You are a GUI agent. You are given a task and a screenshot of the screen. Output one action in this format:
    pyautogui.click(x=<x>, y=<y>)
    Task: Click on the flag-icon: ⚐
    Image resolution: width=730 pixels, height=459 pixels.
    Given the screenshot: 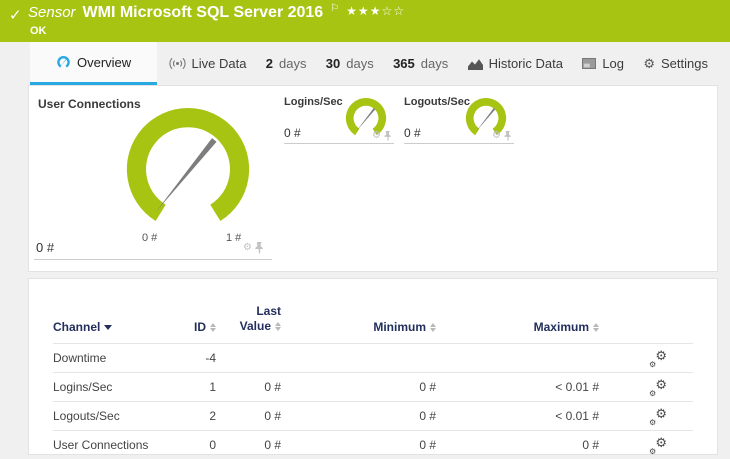 What is the action you would take?
    pyautogui.click(x=334, y=8)
    